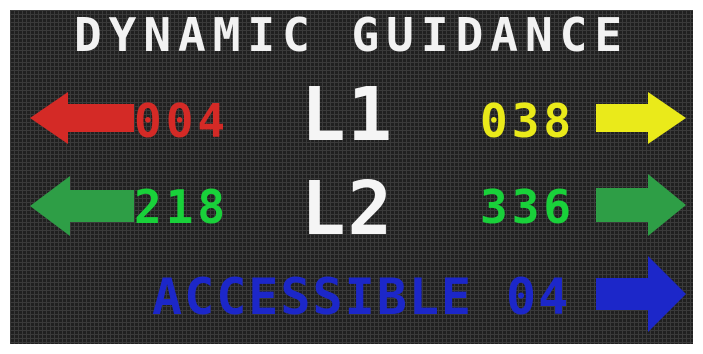  I want to click on l2-right-arrow-icon, so click(641, 205).